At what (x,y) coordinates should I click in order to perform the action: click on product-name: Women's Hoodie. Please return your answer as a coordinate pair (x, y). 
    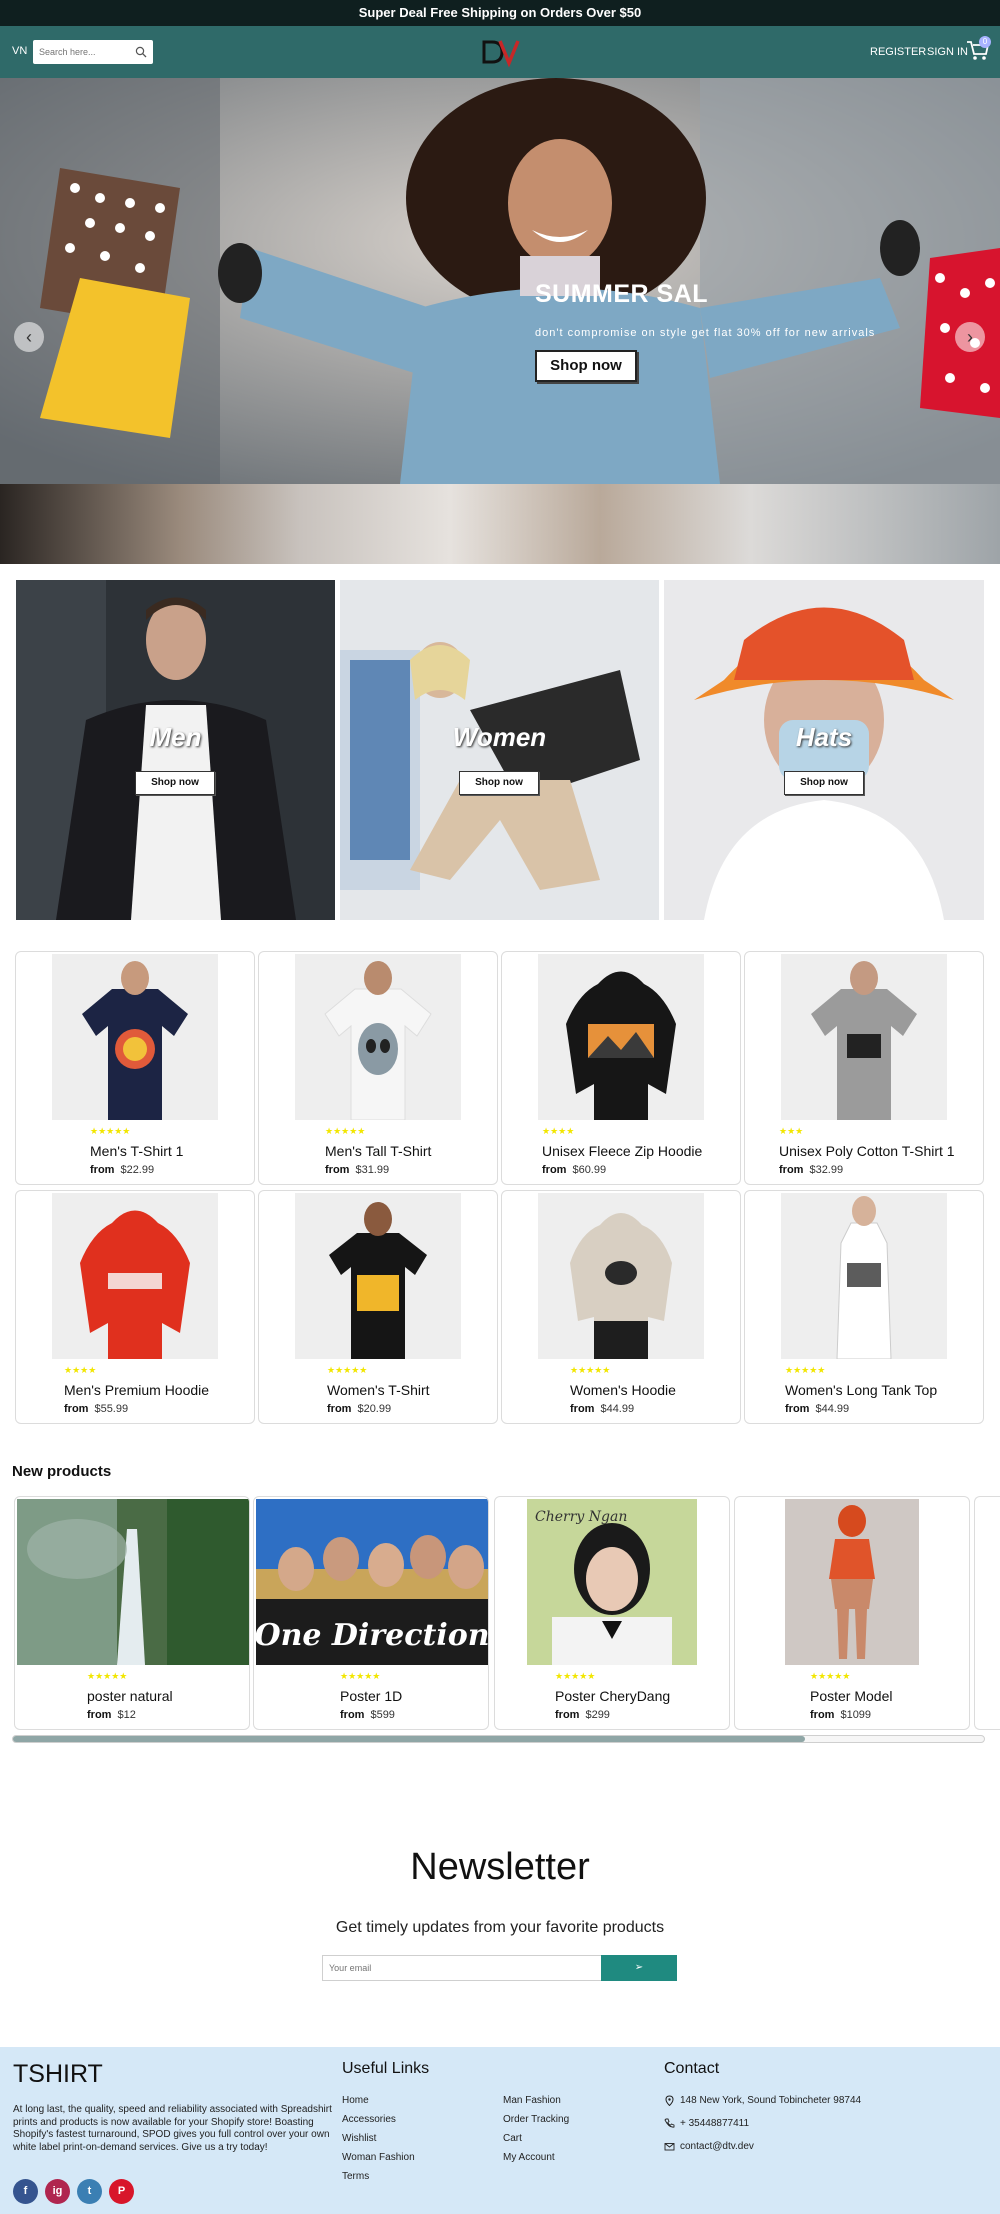
    Looking at the image, I should click on (623, 1390).